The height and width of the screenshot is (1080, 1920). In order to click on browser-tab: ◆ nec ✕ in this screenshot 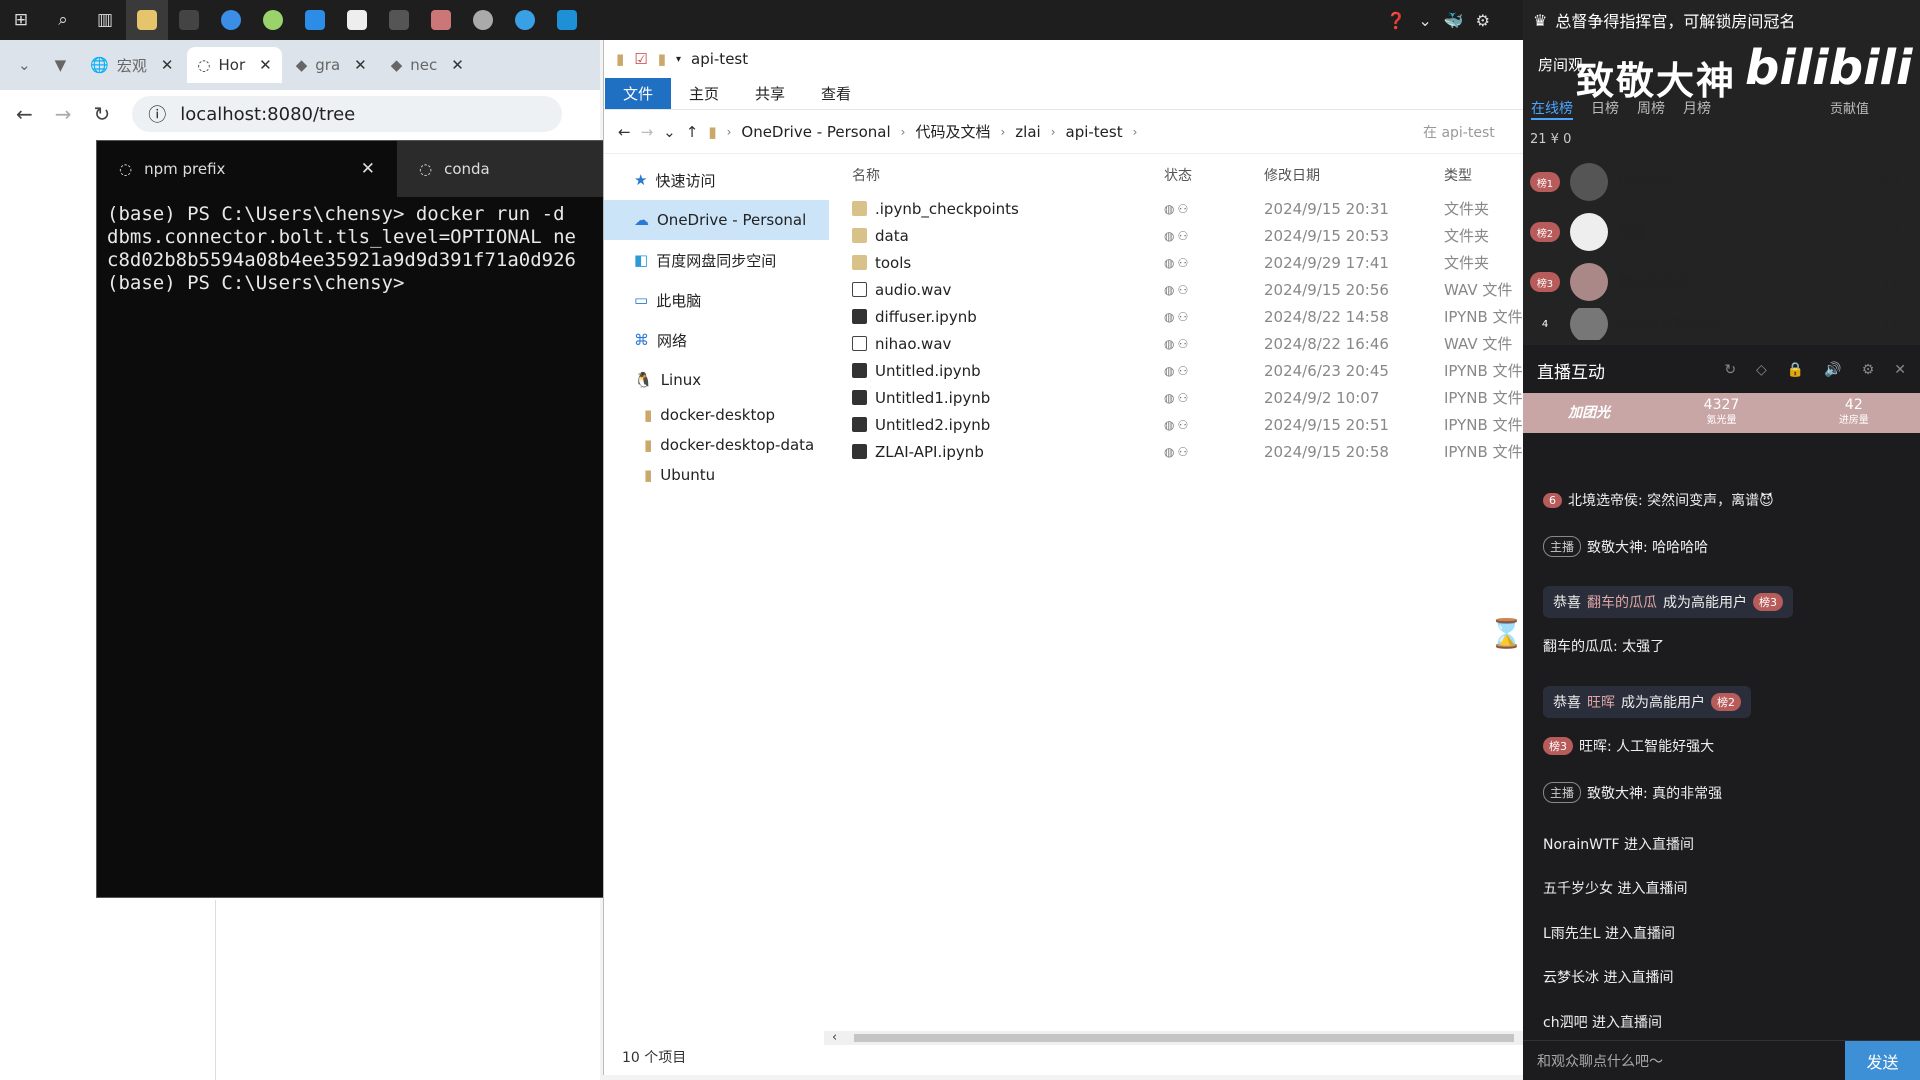, I will do `click(427, 65)`.